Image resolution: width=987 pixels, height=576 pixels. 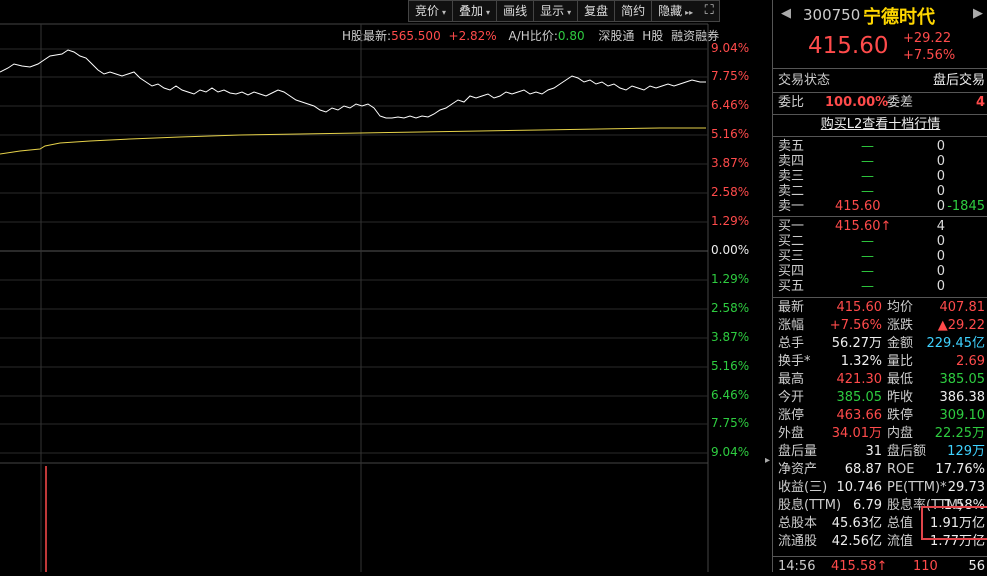 I want to click on stat-row: 涨幅 +7.56% 涨跌 ▲29.22, so click(x=881, y=325).